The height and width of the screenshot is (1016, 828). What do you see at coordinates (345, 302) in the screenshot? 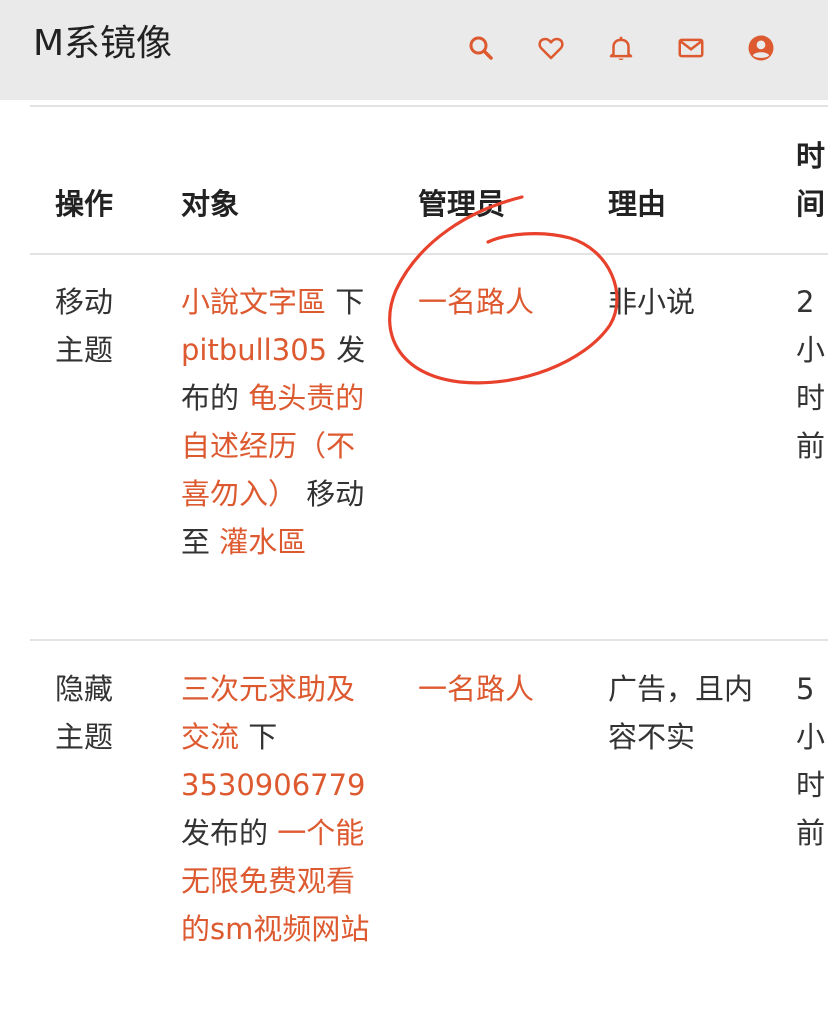
I see `row-1-sep-under: 下` at bounding box center [345, 302].